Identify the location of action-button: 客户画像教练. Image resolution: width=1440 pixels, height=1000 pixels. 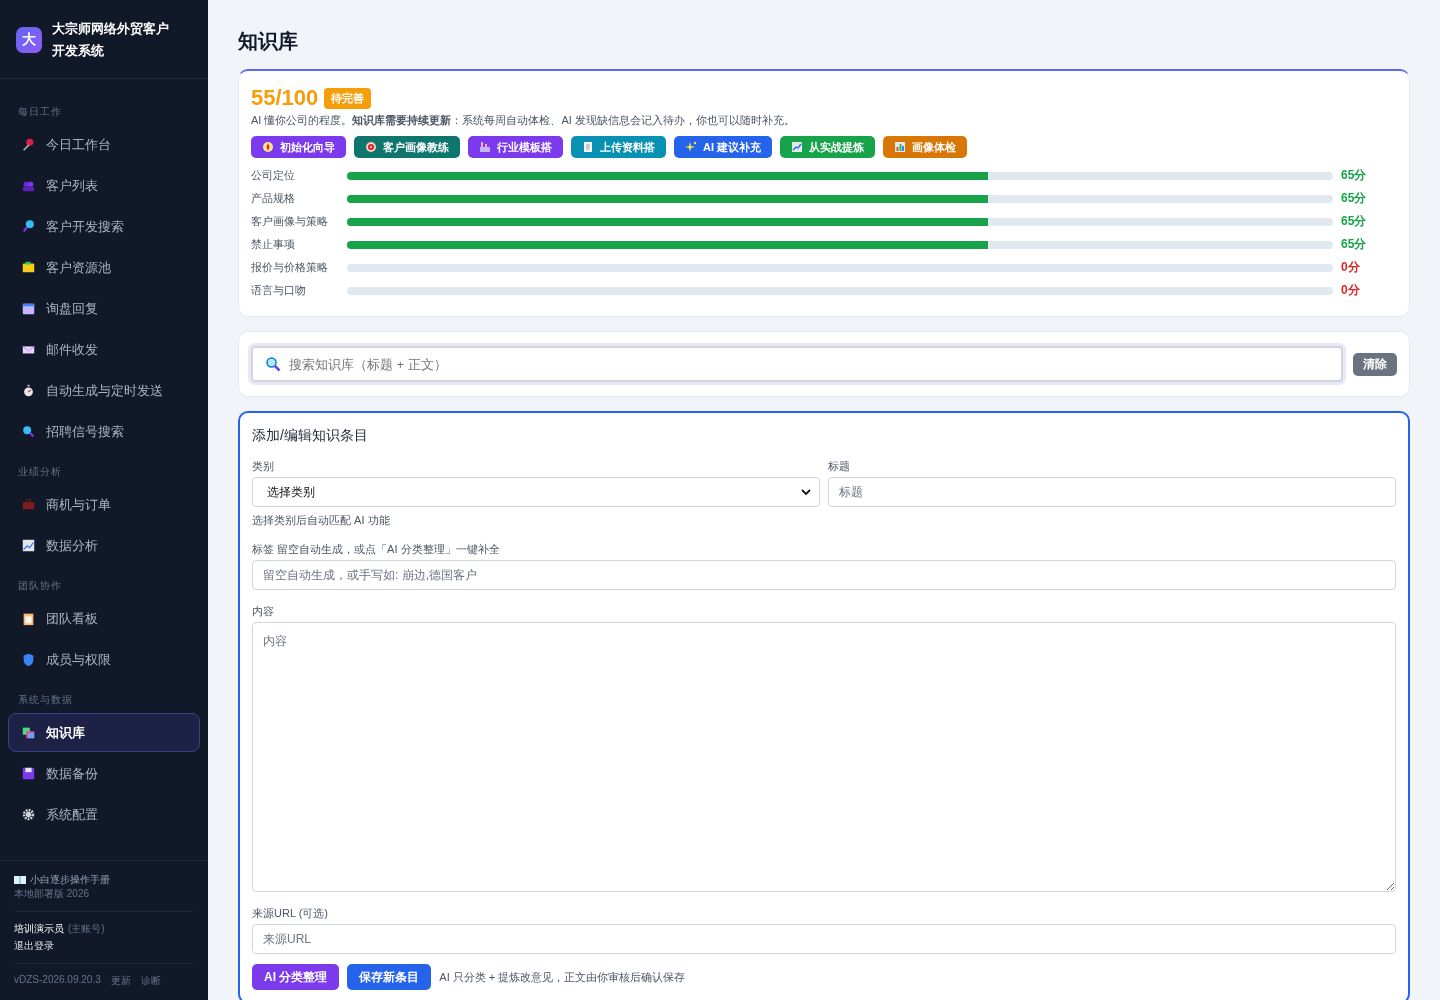
(407, 147).